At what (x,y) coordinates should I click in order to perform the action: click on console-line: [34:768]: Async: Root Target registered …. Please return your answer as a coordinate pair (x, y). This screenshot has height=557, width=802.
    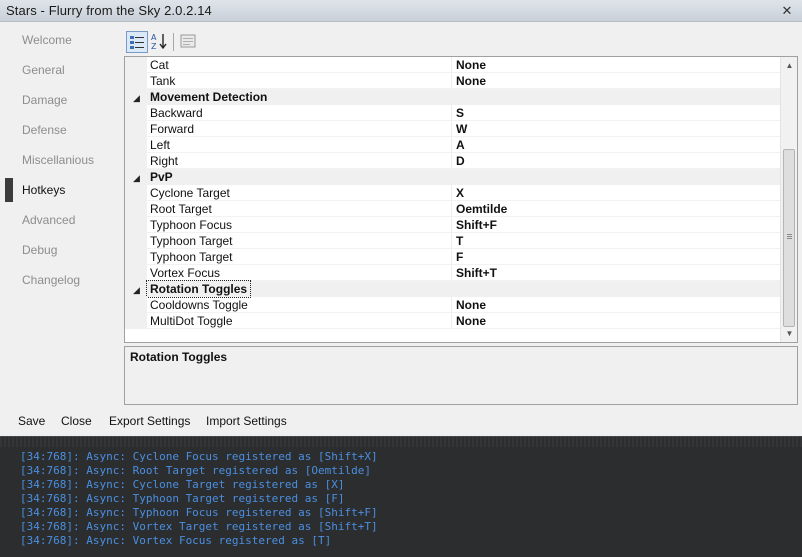
    Looking at the image, I should click on (195, 470).